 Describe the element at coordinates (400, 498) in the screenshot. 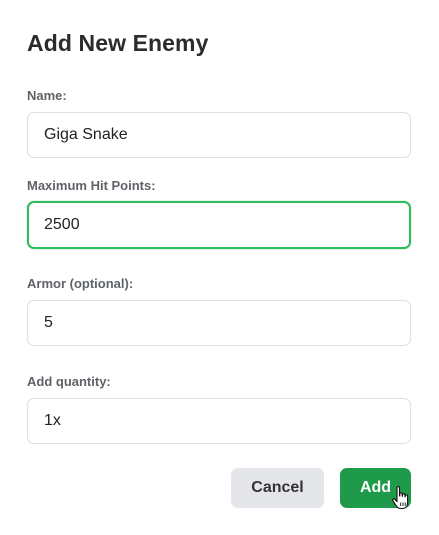

I see `hand-pointer-icon` at that location.